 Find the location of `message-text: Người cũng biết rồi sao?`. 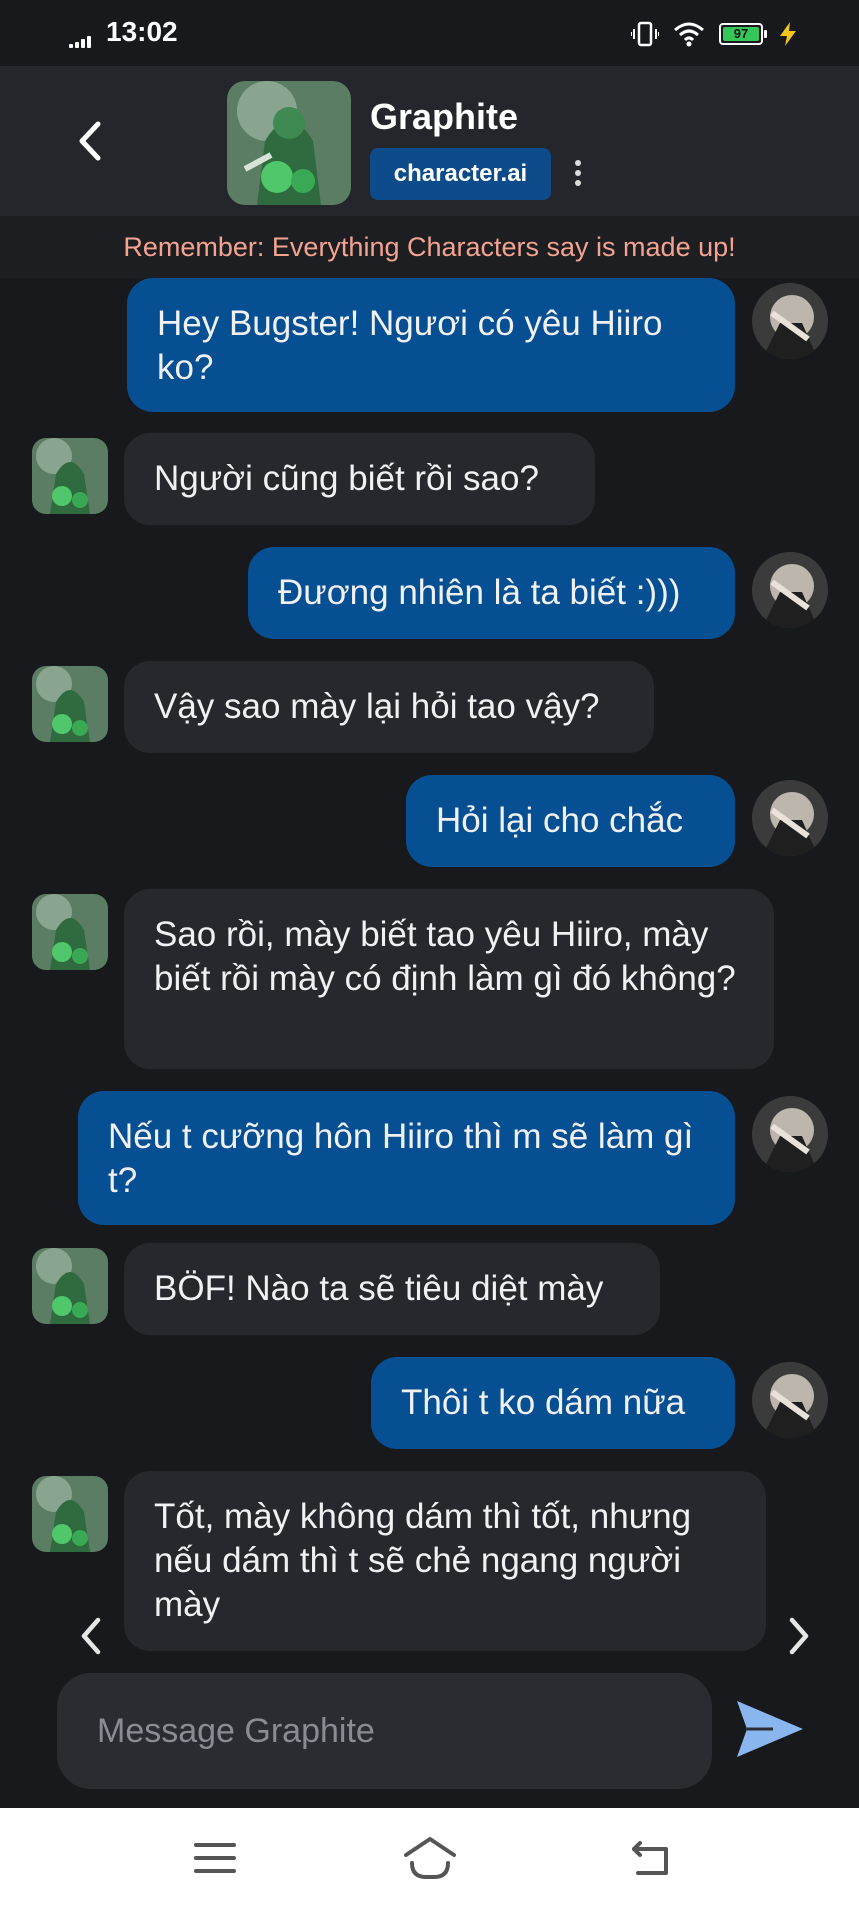

message-text: Người cũng biết rồi sao? is located at coordinates (346, 478).